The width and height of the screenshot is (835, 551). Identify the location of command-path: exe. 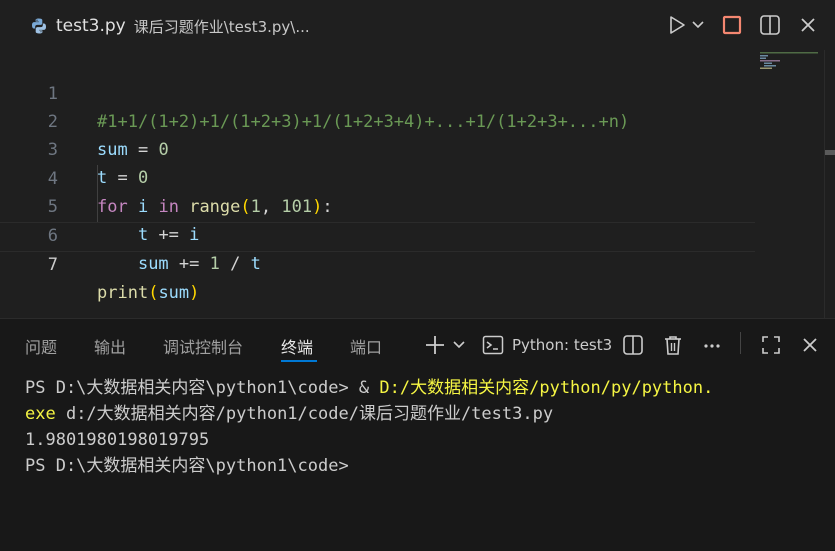
(40, 414).